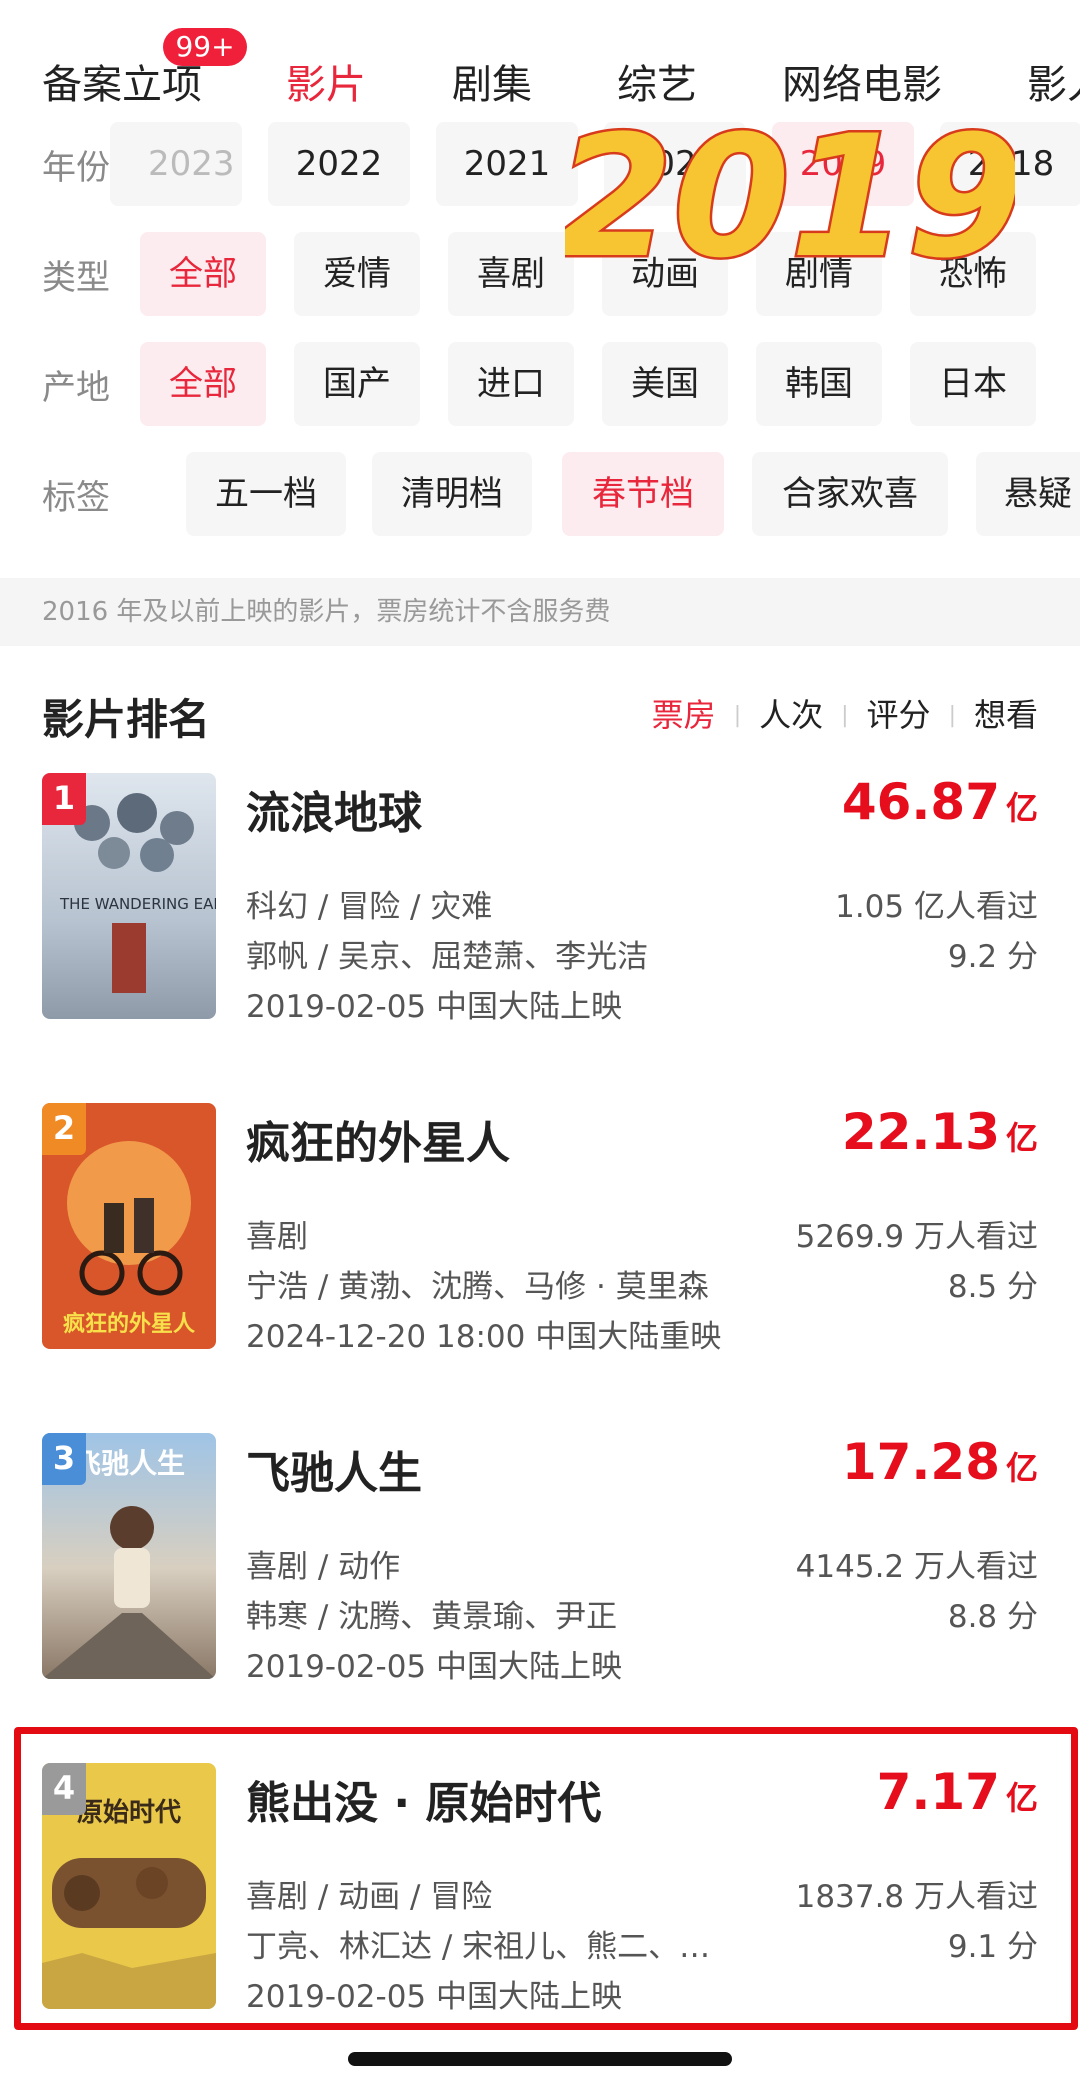 The image size is (1080, 2090). I want to click on rank-badge: 2, so click(64, 1129).